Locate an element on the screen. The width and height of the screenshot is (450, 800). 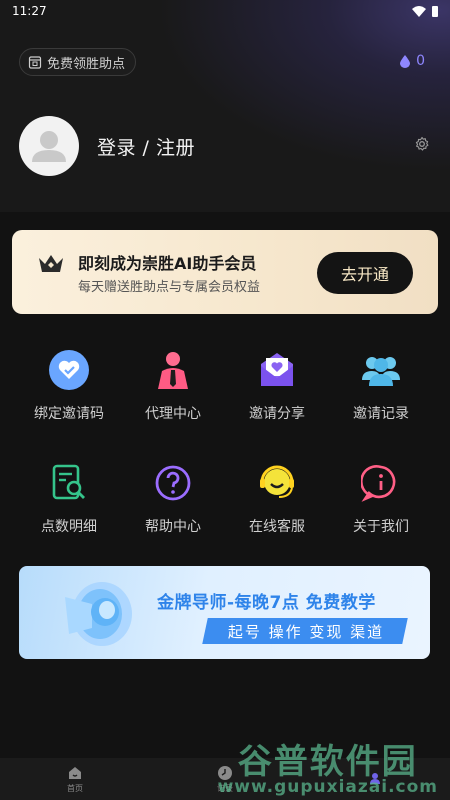
grid-label: 绑定邀请码 is located at coordinates (69, 414).